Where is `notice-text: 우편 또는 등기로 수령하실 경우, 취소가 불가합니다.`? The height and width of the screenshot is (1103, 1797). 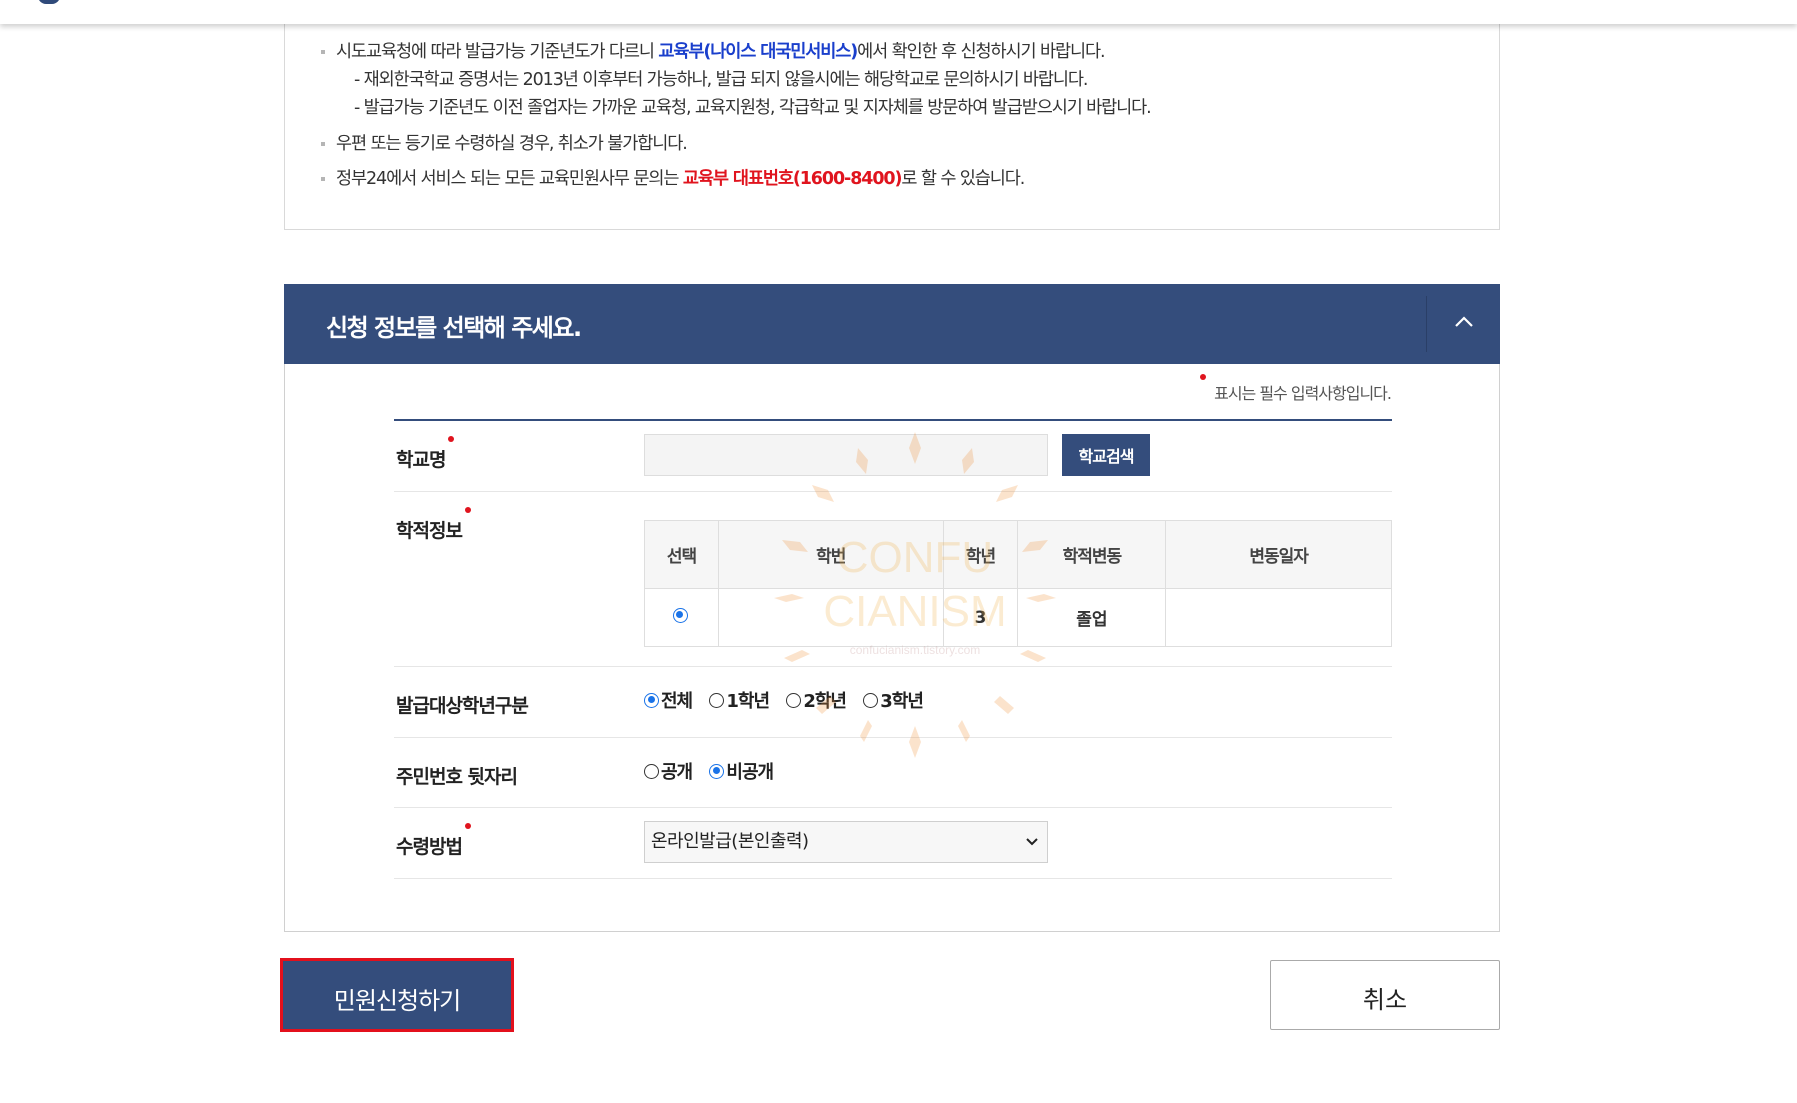
notice-text: 우편 또는 등기로 수령하실 경우, 취소가 불가합니다. is located at coordinates (512, 144).